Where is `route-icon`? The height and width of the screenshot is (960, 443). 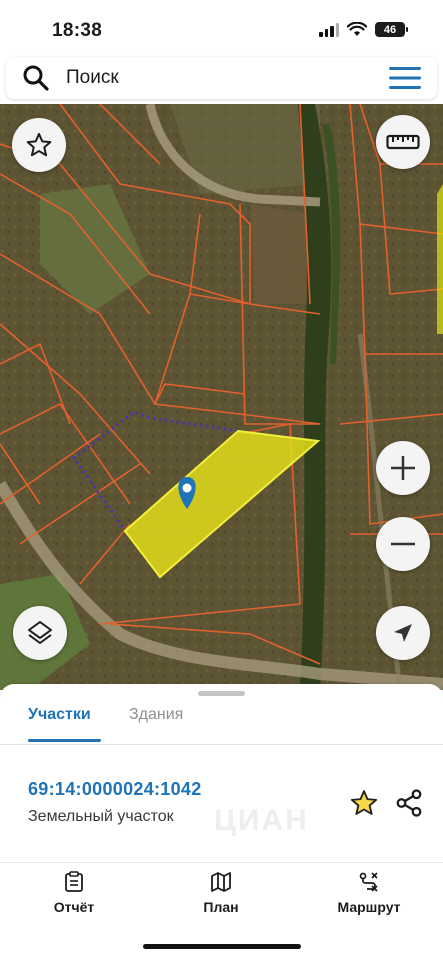 route-icon is located at coordinates (368, 882).